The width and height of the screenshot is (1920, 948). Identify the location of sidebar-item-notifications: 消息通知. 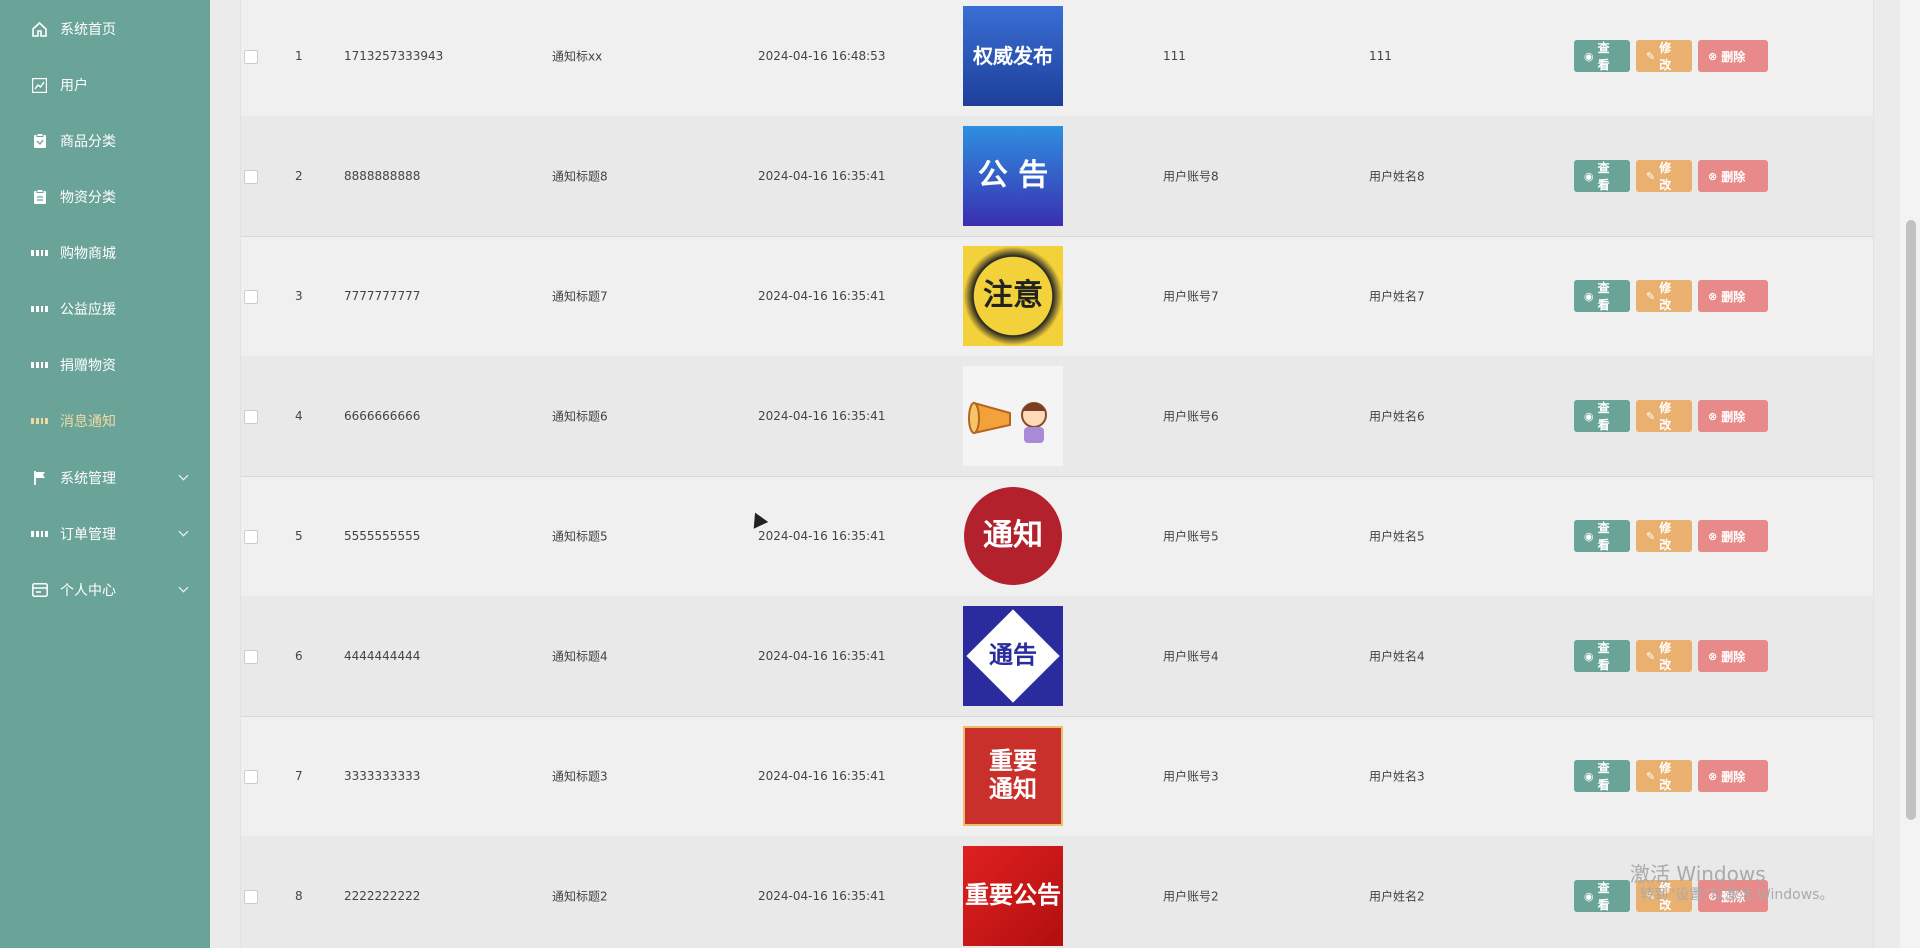
(105, 421).